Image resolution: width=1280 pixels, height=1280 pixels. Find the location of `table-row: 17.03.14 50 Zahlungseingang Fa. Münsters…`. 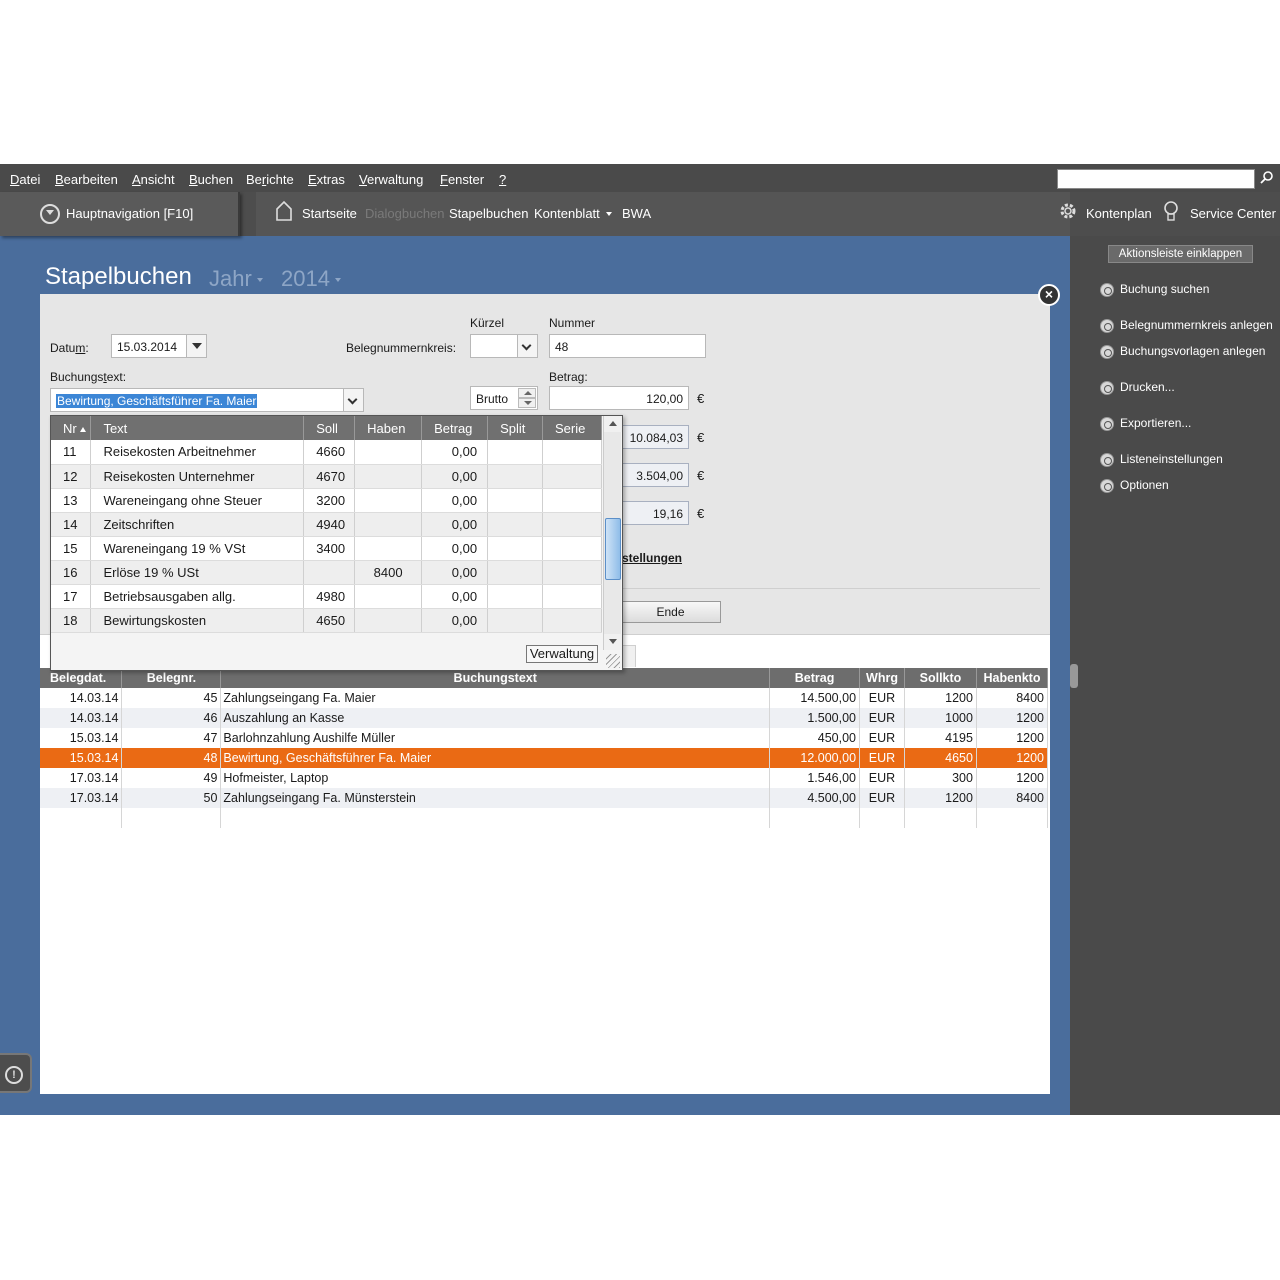

table-row: 17.03.14 50 Zahlungseingang Fa. Münsters… is located at coordinates (544, 798).